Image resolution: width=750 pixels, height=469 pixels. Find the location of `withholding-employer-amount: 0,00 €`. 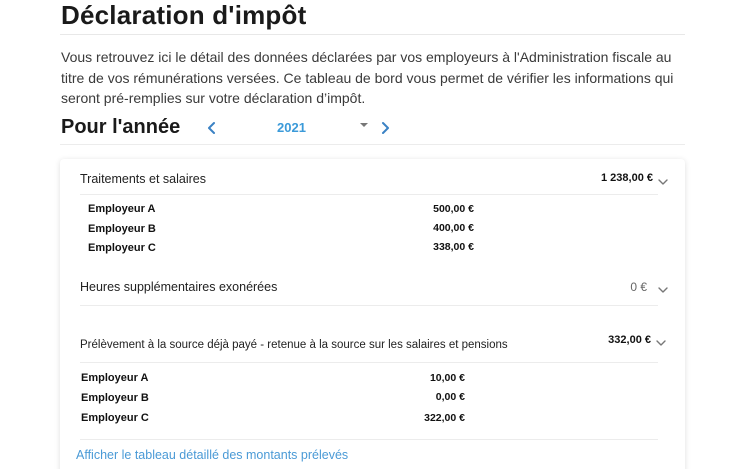

withholding-employer-amount: 0,00 € is located at coordinates (450, 397).